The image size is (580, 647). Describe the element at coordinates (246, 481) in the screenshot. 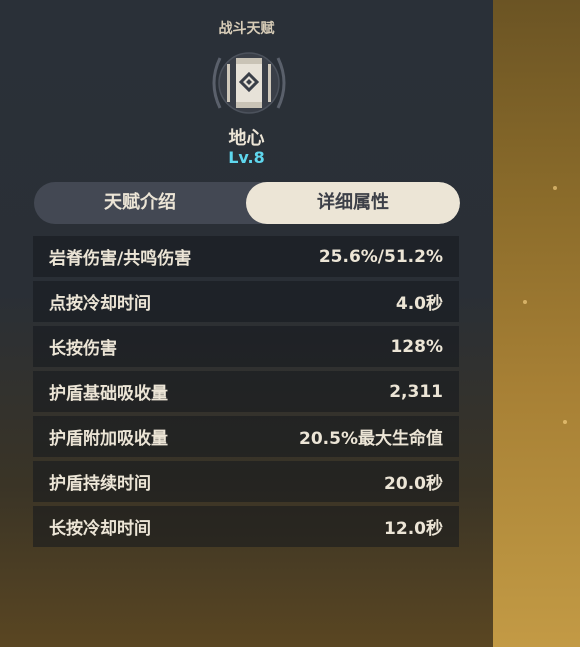

I see `stat-row: 护盾持续时间 20.0秒` at that location.